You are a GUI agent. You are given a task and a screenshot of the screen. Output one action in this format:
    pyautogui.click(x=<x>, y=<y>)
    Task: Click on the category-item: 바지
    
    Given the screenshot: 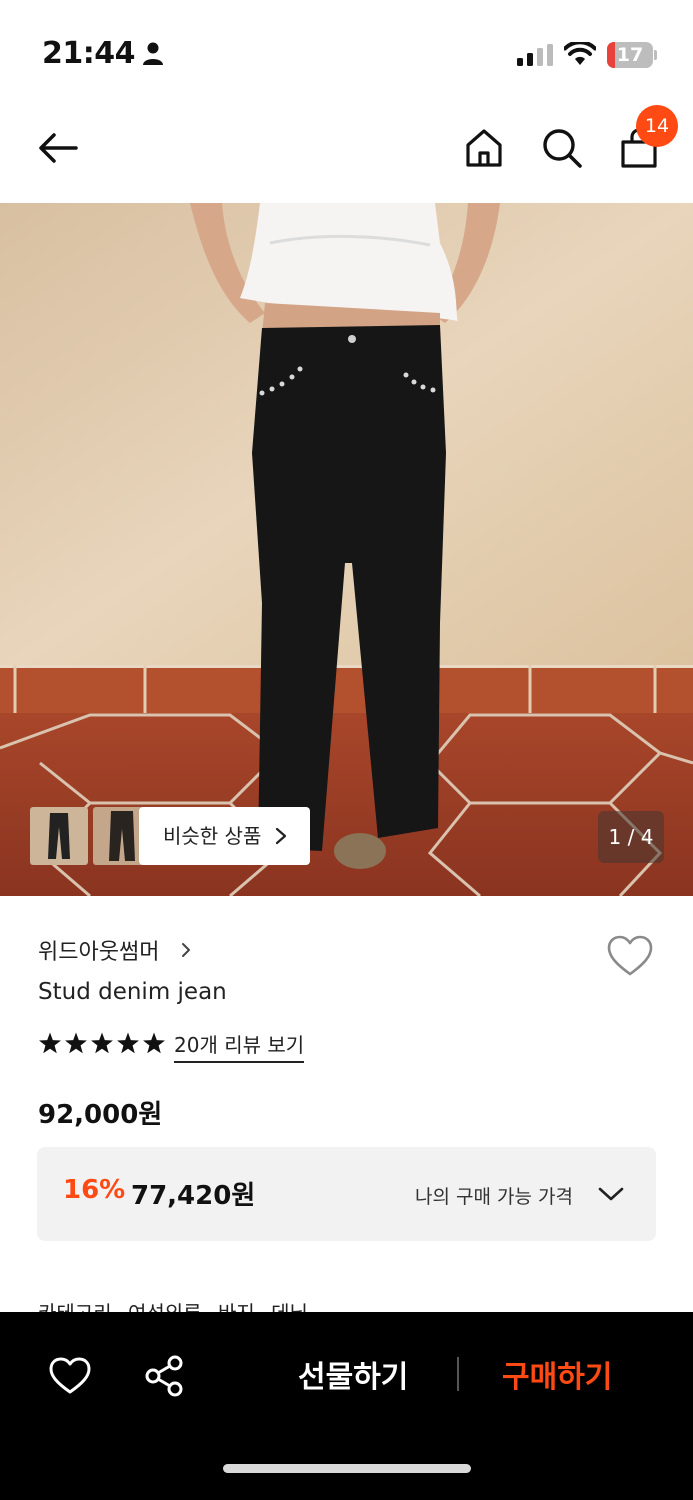 What is the action you would take?
    pyautogui.click(x=236, y=1306)
    